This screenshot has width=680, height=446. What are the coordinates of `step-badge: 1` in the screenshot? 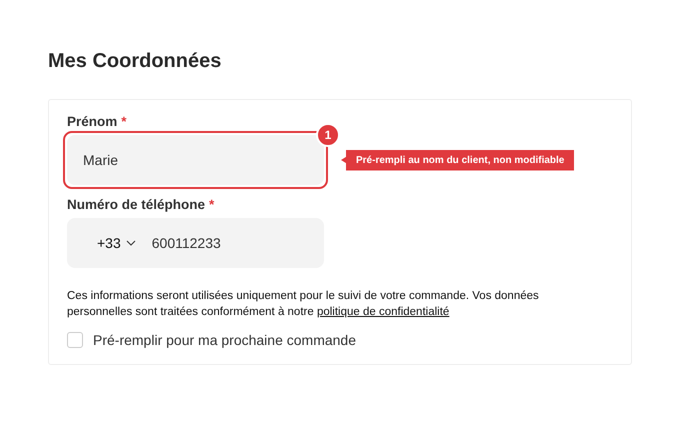 It's located at (328, 135).